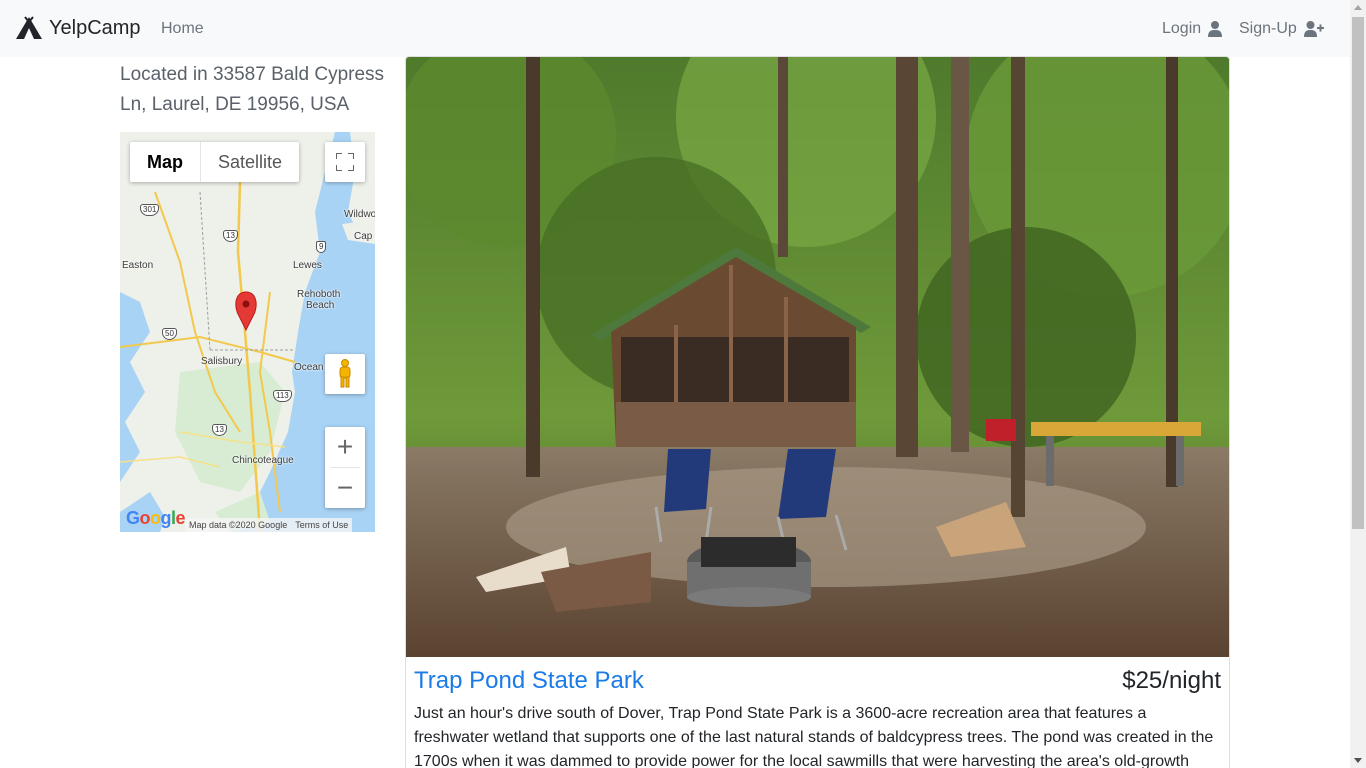 Image resolution: width=1366 pixels, height=768 pixels. What do you see at coordinates (182, 29) in the screenshot?
I see `nav-home-link: Home` at bounding box center [182, 29].